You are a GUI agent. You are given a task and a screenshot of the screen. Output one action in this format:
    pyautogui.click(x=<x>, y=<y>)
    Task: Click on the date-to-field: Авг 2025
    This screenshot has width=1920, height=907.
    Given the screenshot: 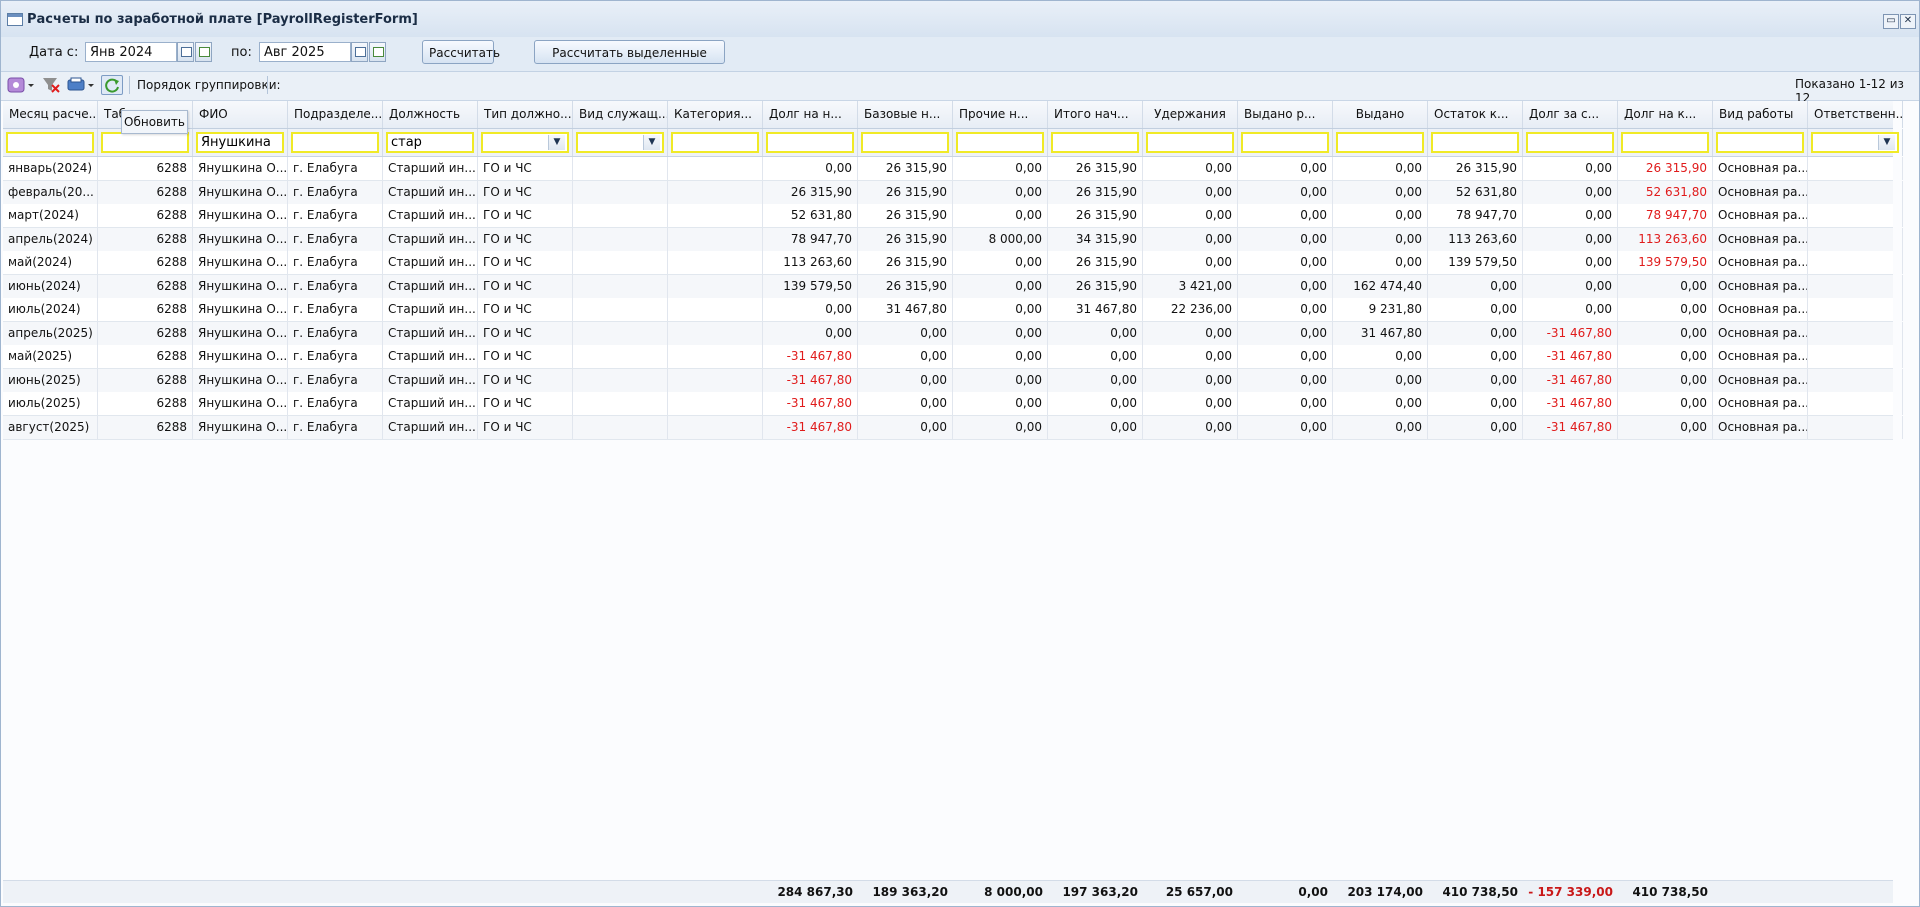 What is the action you would take?
    pyautogui.click(x=305, y=52)
    